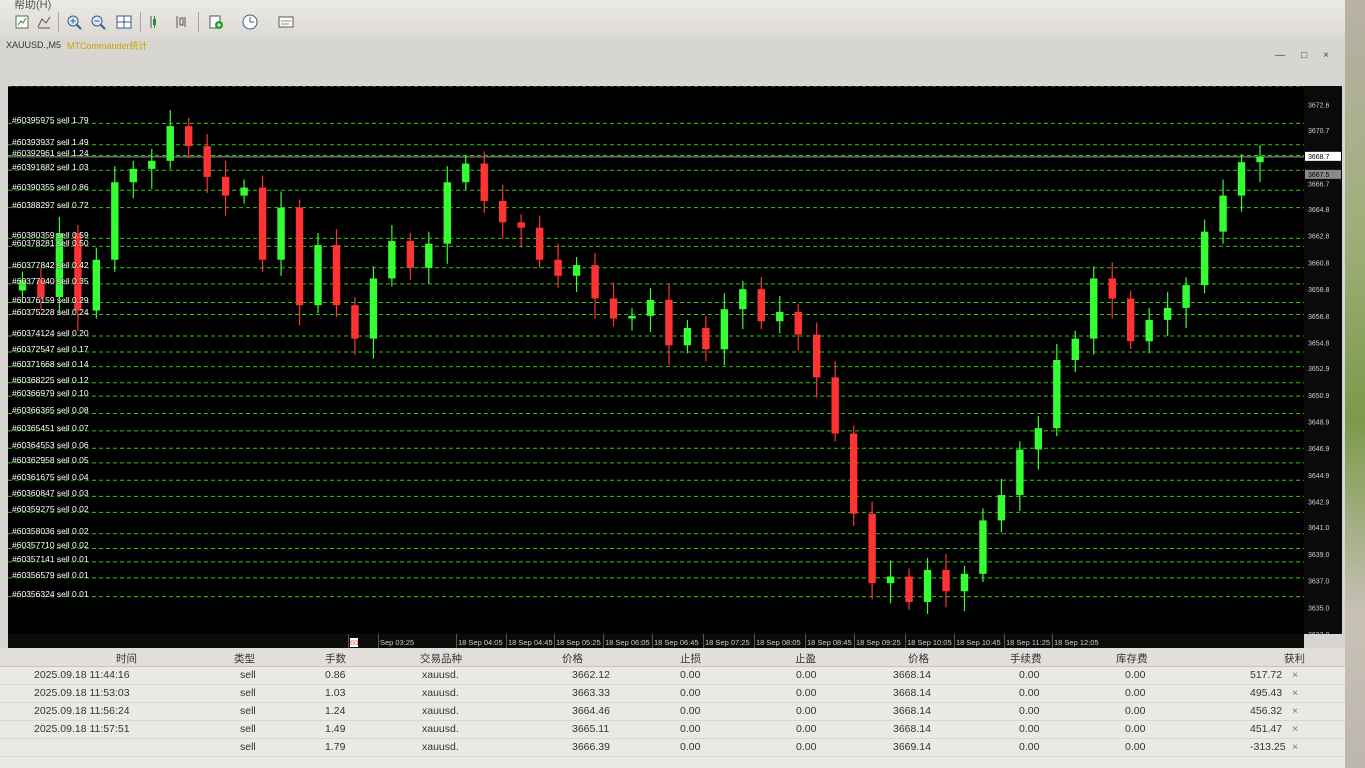  What do you see at coordinates (1326, 55) in the screenshot?
I see `close-icon: ×` at bounding box center [1326, 55].